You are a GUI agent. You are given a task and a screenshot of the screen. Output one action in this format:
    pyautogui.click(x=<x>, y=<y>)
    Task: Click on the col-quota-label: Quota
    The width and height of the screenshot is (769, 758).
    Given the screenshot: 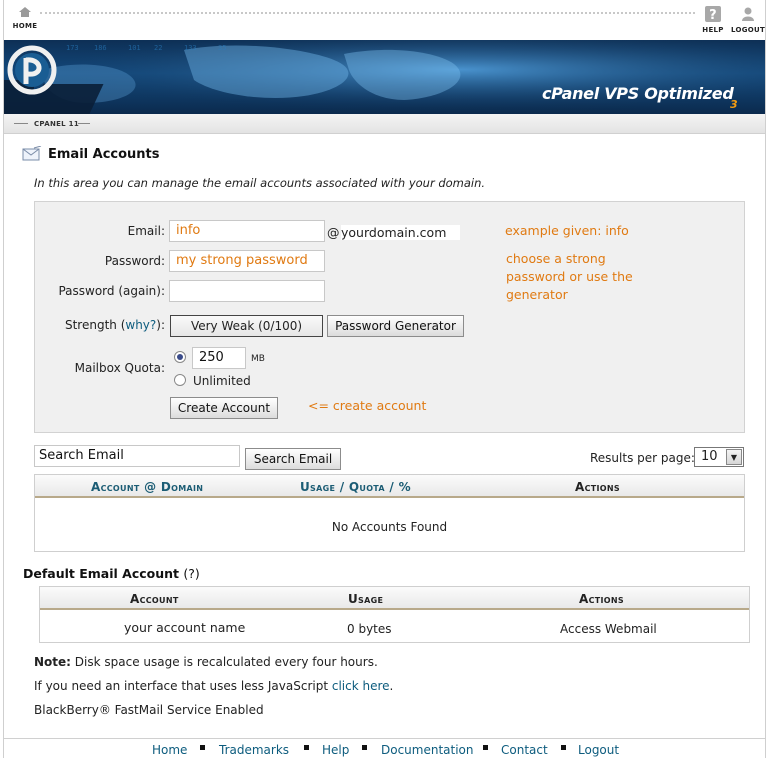 What is the action you would take?
    pyautogui.click(x=366, y=487)
    